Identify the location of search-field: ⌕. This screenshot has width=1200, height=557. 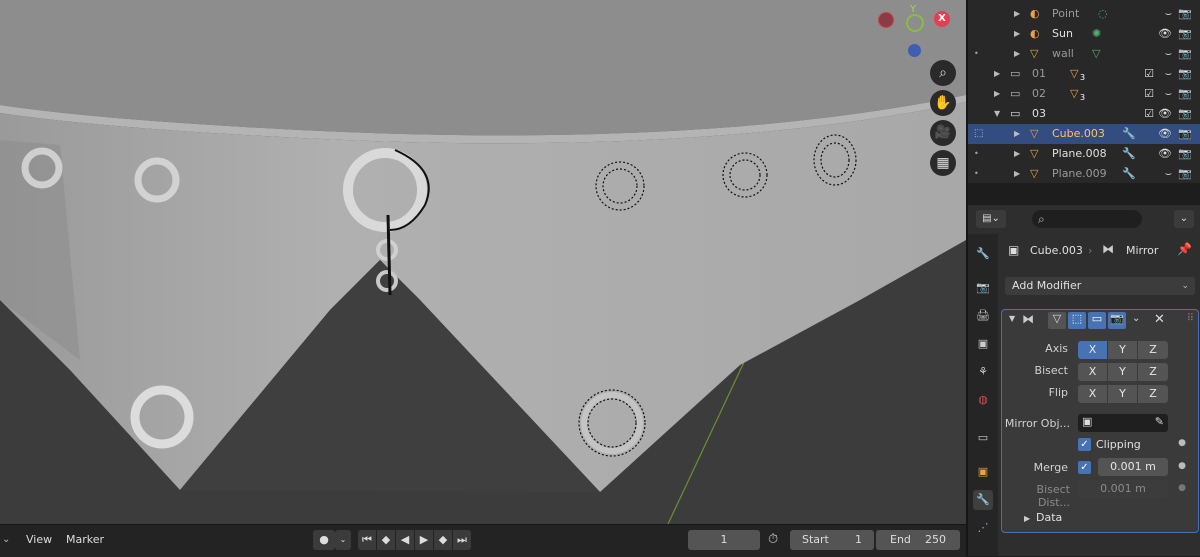
(1087, 219).